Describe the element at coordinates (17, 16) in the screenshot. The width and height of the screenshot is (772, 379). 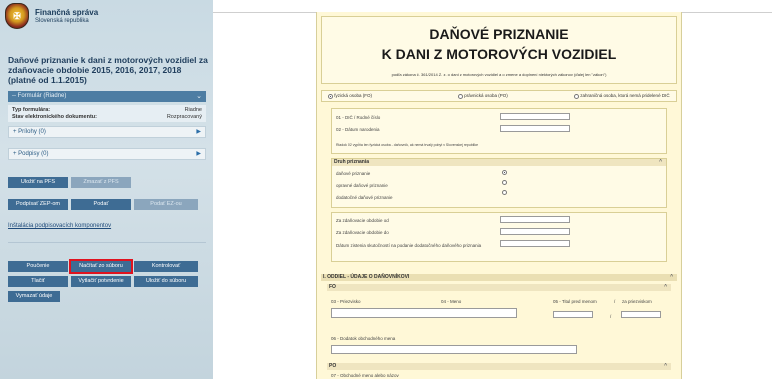
I see `coat-of-arms-logo: ✠` at that location.